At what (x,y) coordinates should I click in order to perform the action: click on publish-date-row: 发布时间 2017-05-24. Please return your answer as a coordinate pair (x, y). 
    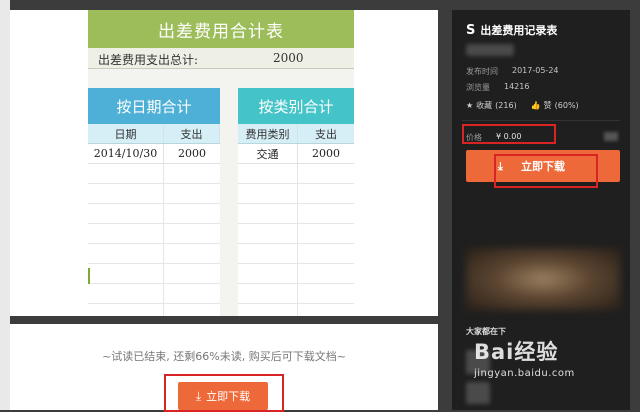
    Looking at the image, I should click on (512, 71).